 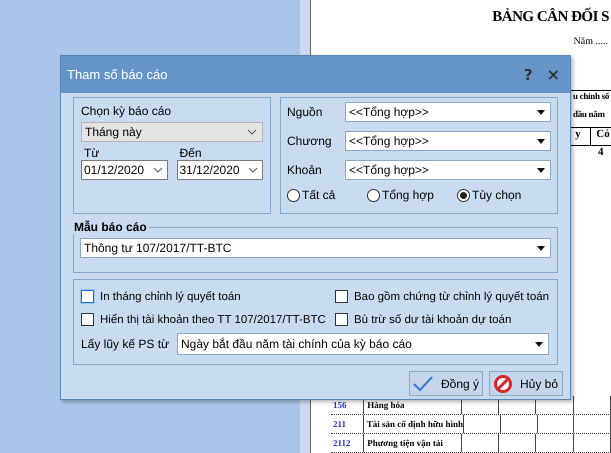 I want to click on scope-radio: Tùy chọn, so click(x=497, y=195).